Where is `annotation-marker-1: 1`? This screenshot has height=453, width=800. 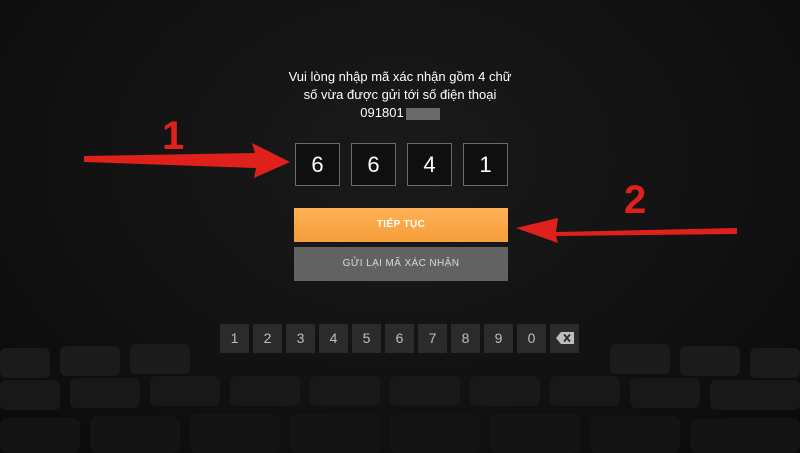
annotation-marker-1: 1 is located at coordinates (173, 136).